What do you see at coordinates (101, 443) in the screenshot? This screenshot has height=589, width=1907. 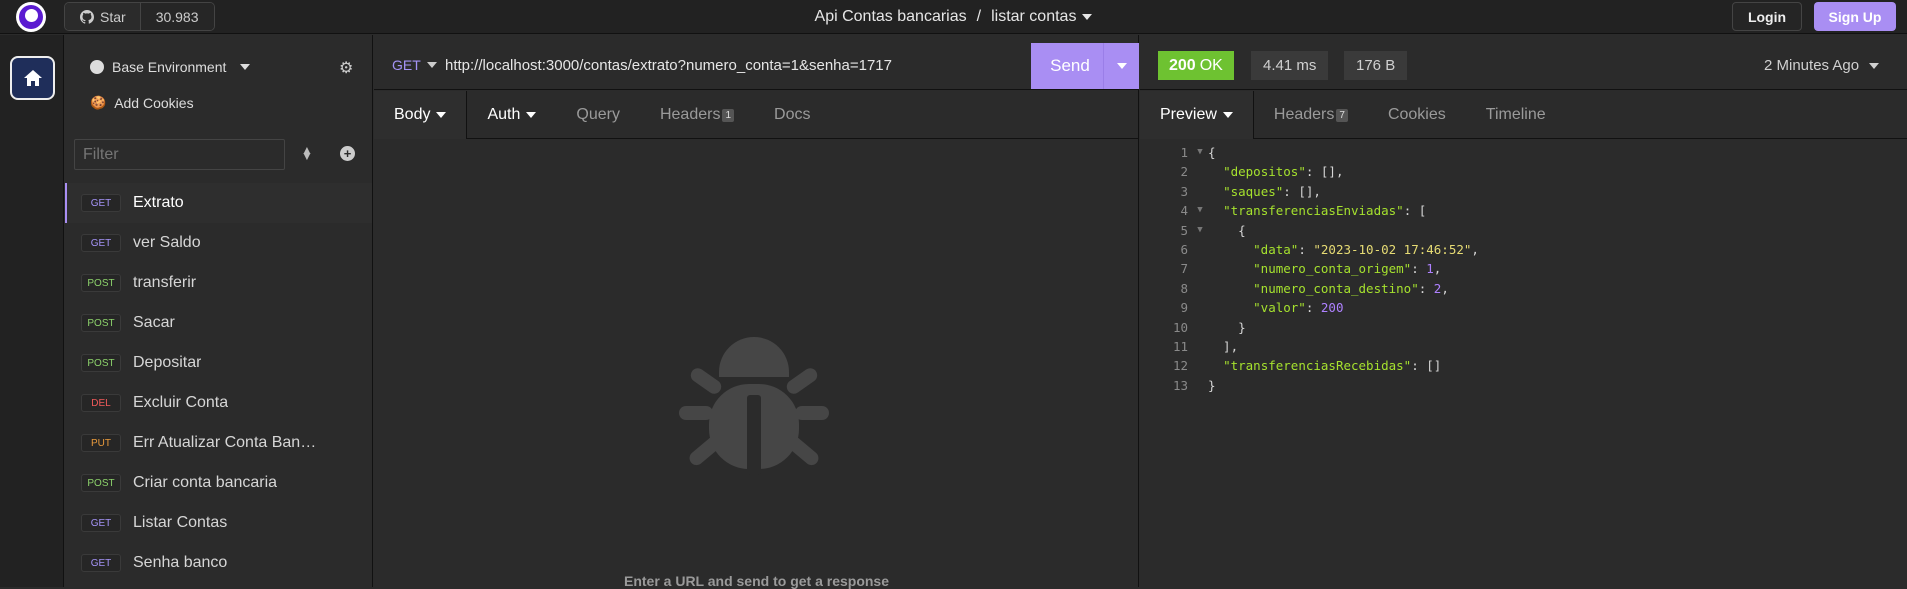 I see `method-badge: PUT` at bounding box center [101, 443].